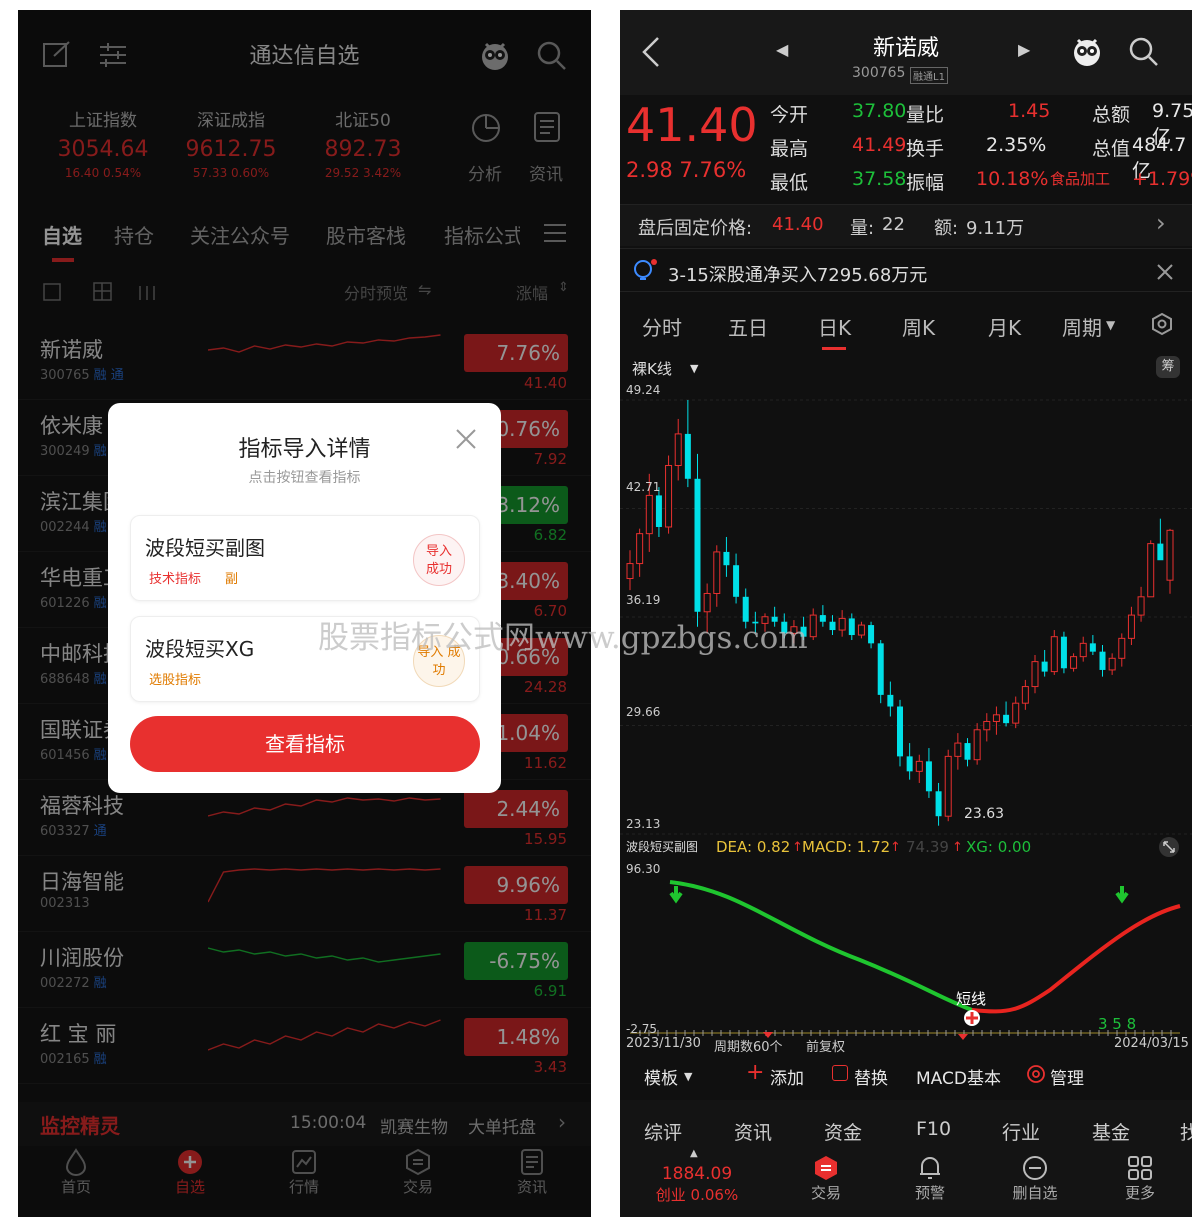  What do you see at coordinates (643, 600) in the screenshot?
I see `price-tick-label: 36.19` at bounding box center [643, 600].